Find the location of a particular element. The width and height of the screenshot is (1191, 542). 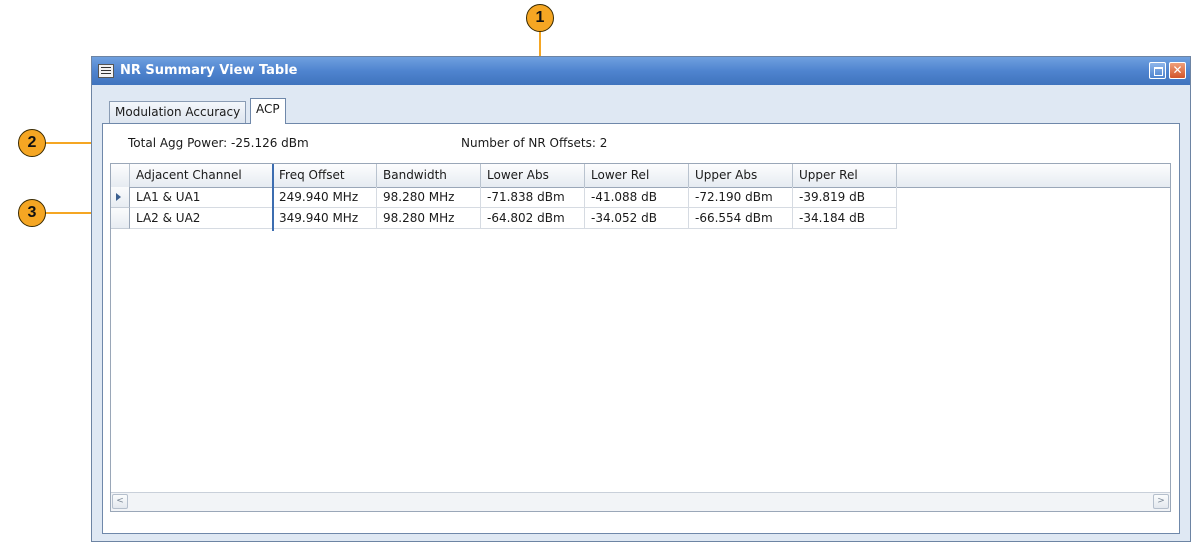

cell-upper-rel: -39.819 dB is located at coordinates (845, 197).